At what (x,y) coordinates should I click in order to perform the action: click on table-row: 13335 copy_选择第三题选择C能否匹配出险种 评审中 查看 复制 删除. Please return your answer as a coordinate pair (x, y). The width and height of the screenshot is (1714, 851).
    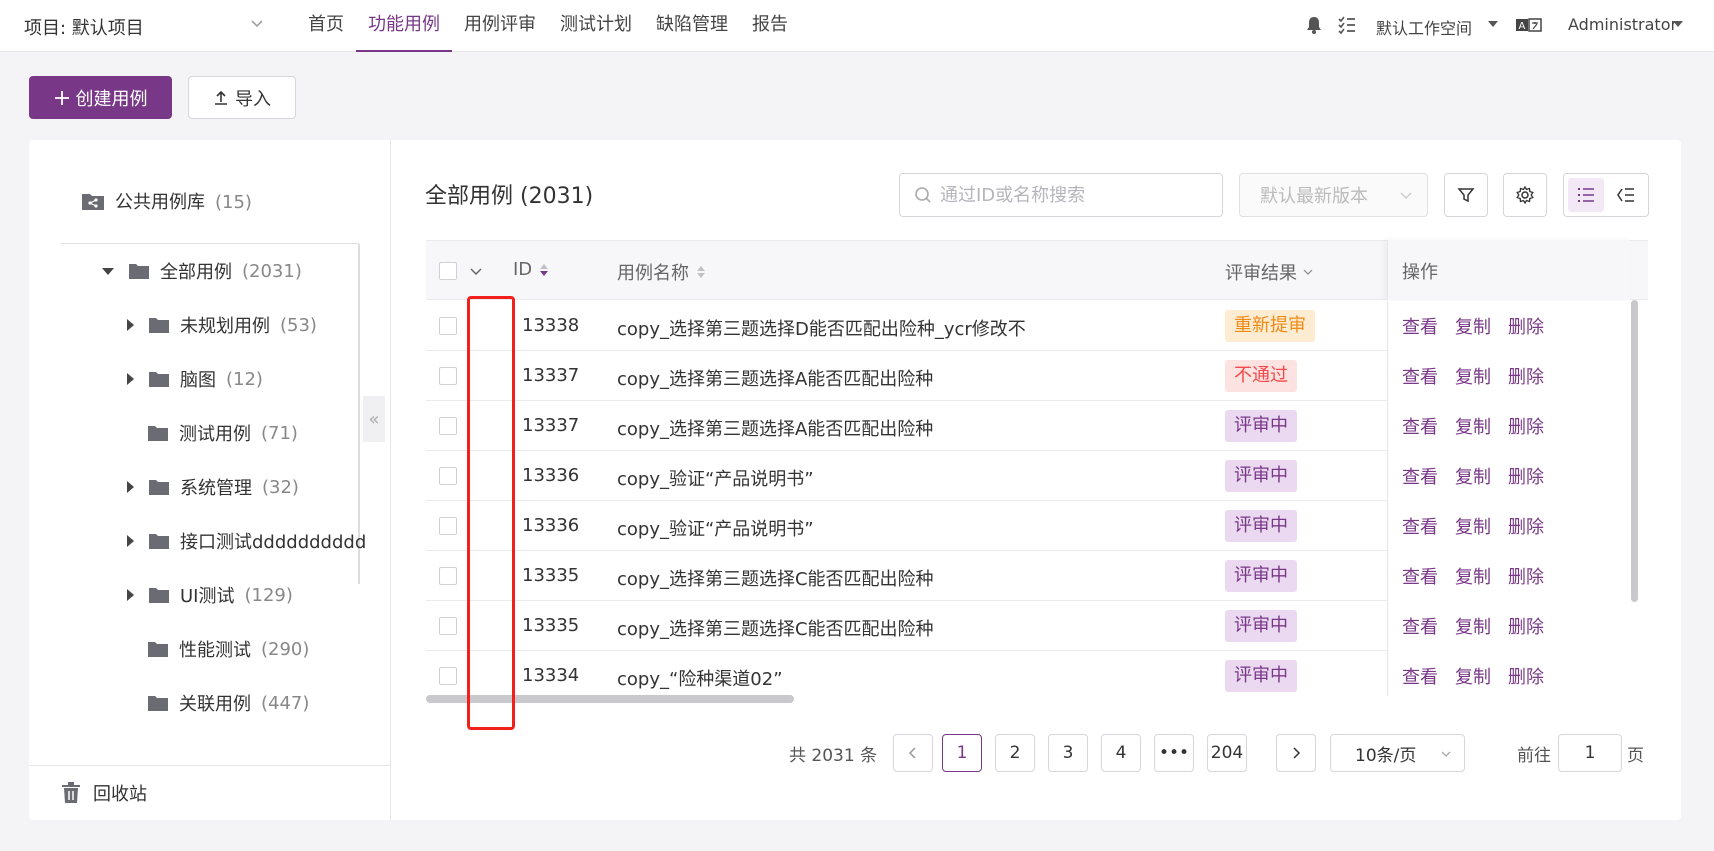
    Looking at the image, I should click on (1028, 576).